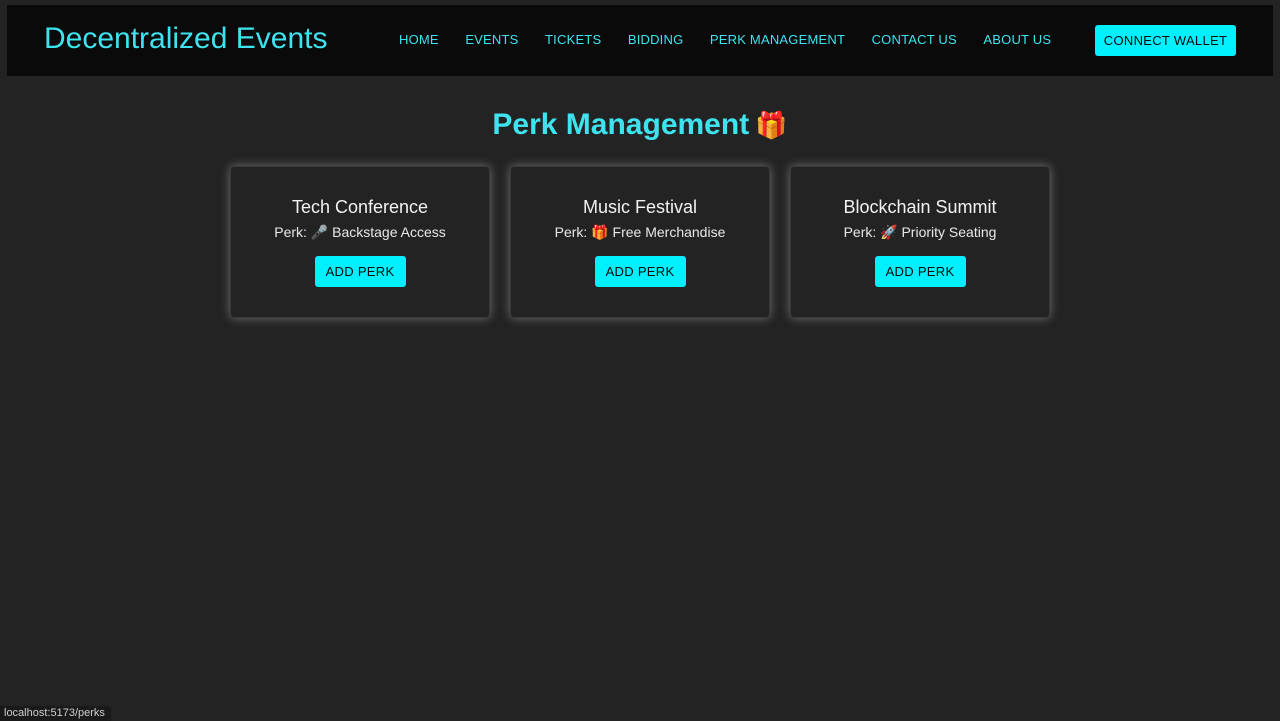 The width and height of the screenshot is (1280, 721). I want to click on brand-logo: Decentralized Events, so click(185, 39).